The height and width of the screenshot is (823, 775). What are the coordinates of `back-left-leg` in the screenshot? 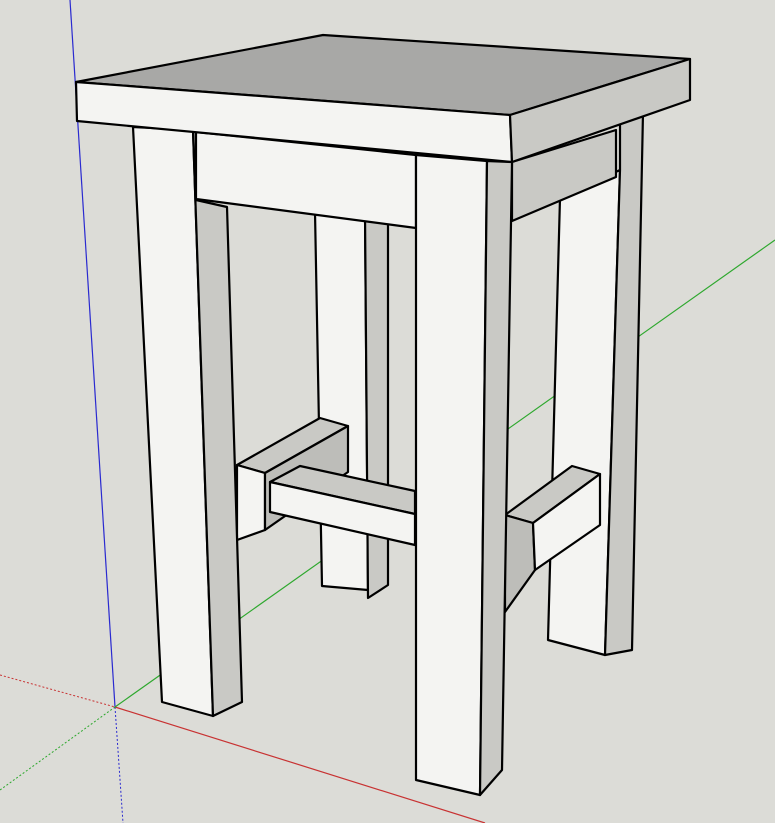 It's located at (351, 405).